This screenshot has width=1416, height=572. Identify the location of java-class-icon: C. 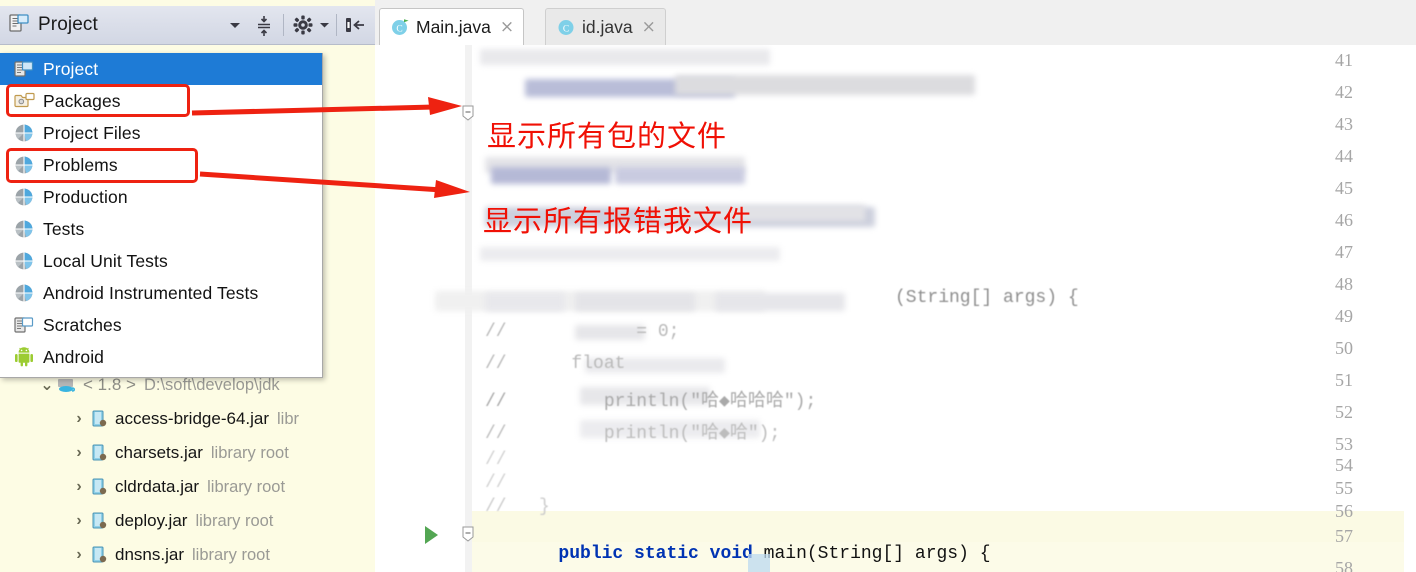
(566, 27).